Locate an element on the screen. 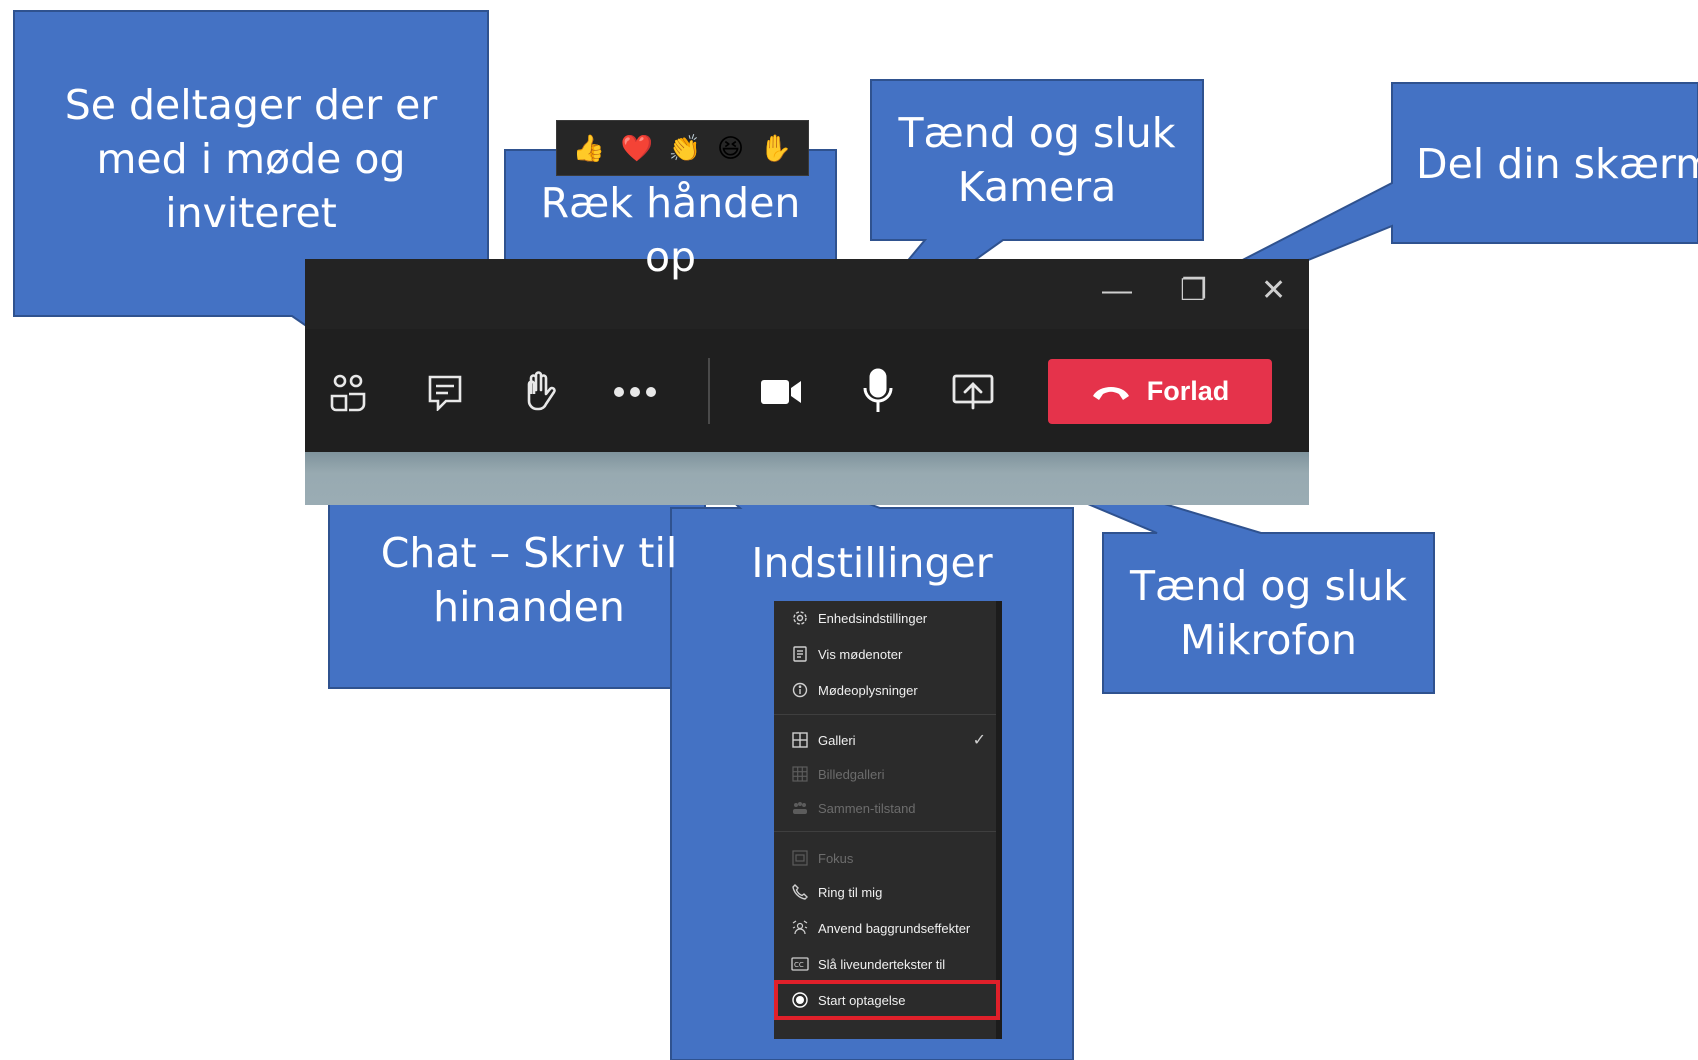  menu-scroll-edge is located at coordinates (999, 820).